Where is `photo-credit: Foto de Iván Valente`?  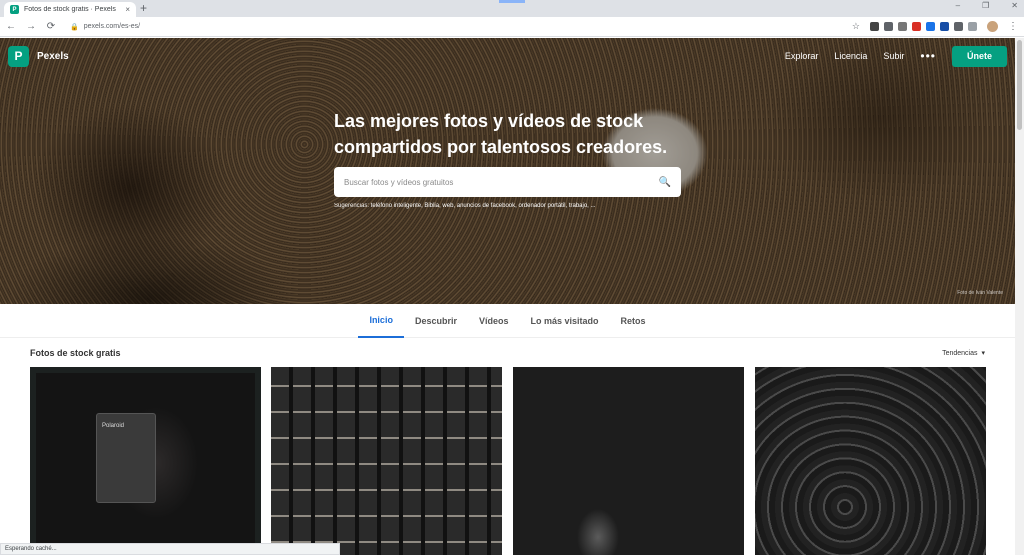
photo-credit: Foto de Iván Valente is located at coordinates (980, 293).